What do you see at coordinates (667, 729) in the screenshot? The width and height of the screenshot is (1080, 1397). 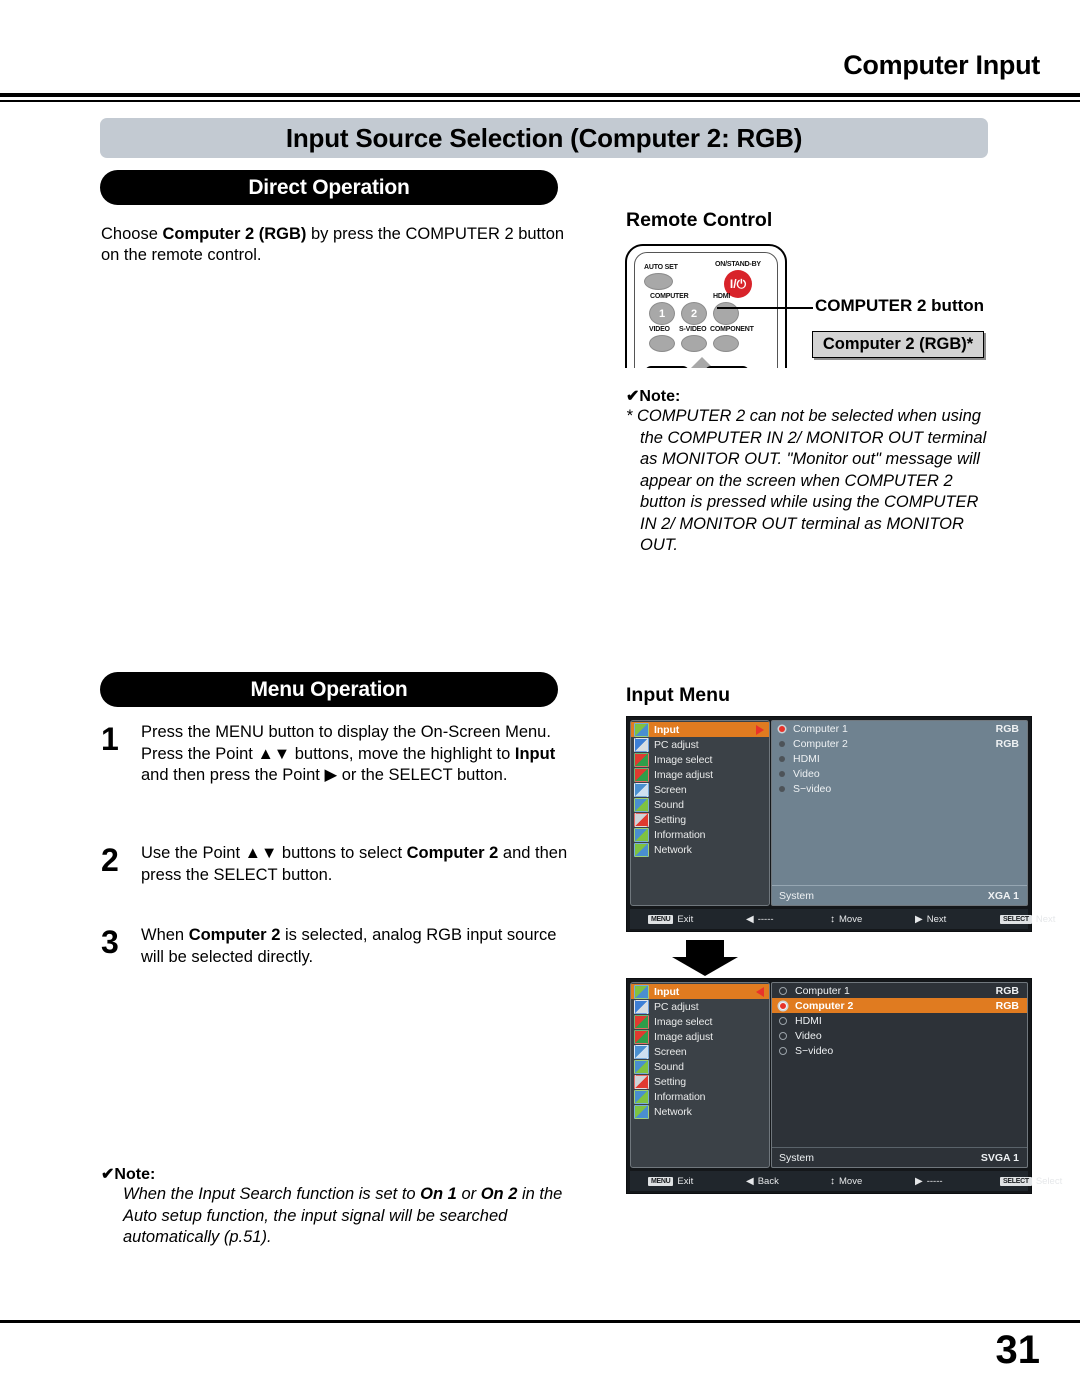 I see `osd-sidebar-item-label: Input` at bounding box center [667, 729].